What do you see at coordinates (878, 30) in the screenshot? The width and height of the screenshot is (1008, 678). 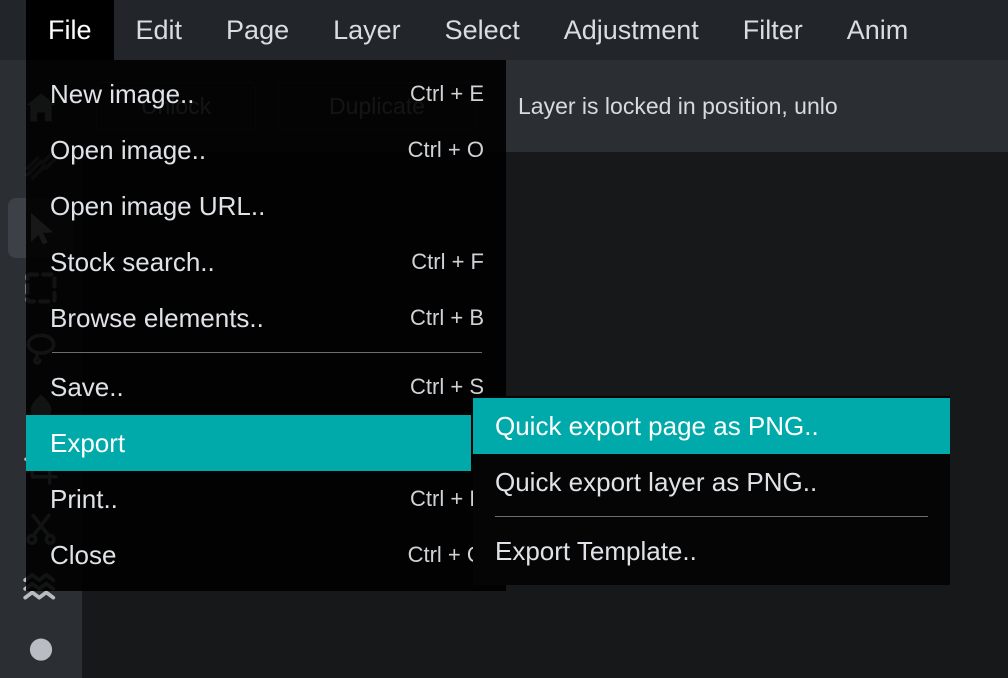 I see `menu-animation: Anim` at bounding box center [878, 30].